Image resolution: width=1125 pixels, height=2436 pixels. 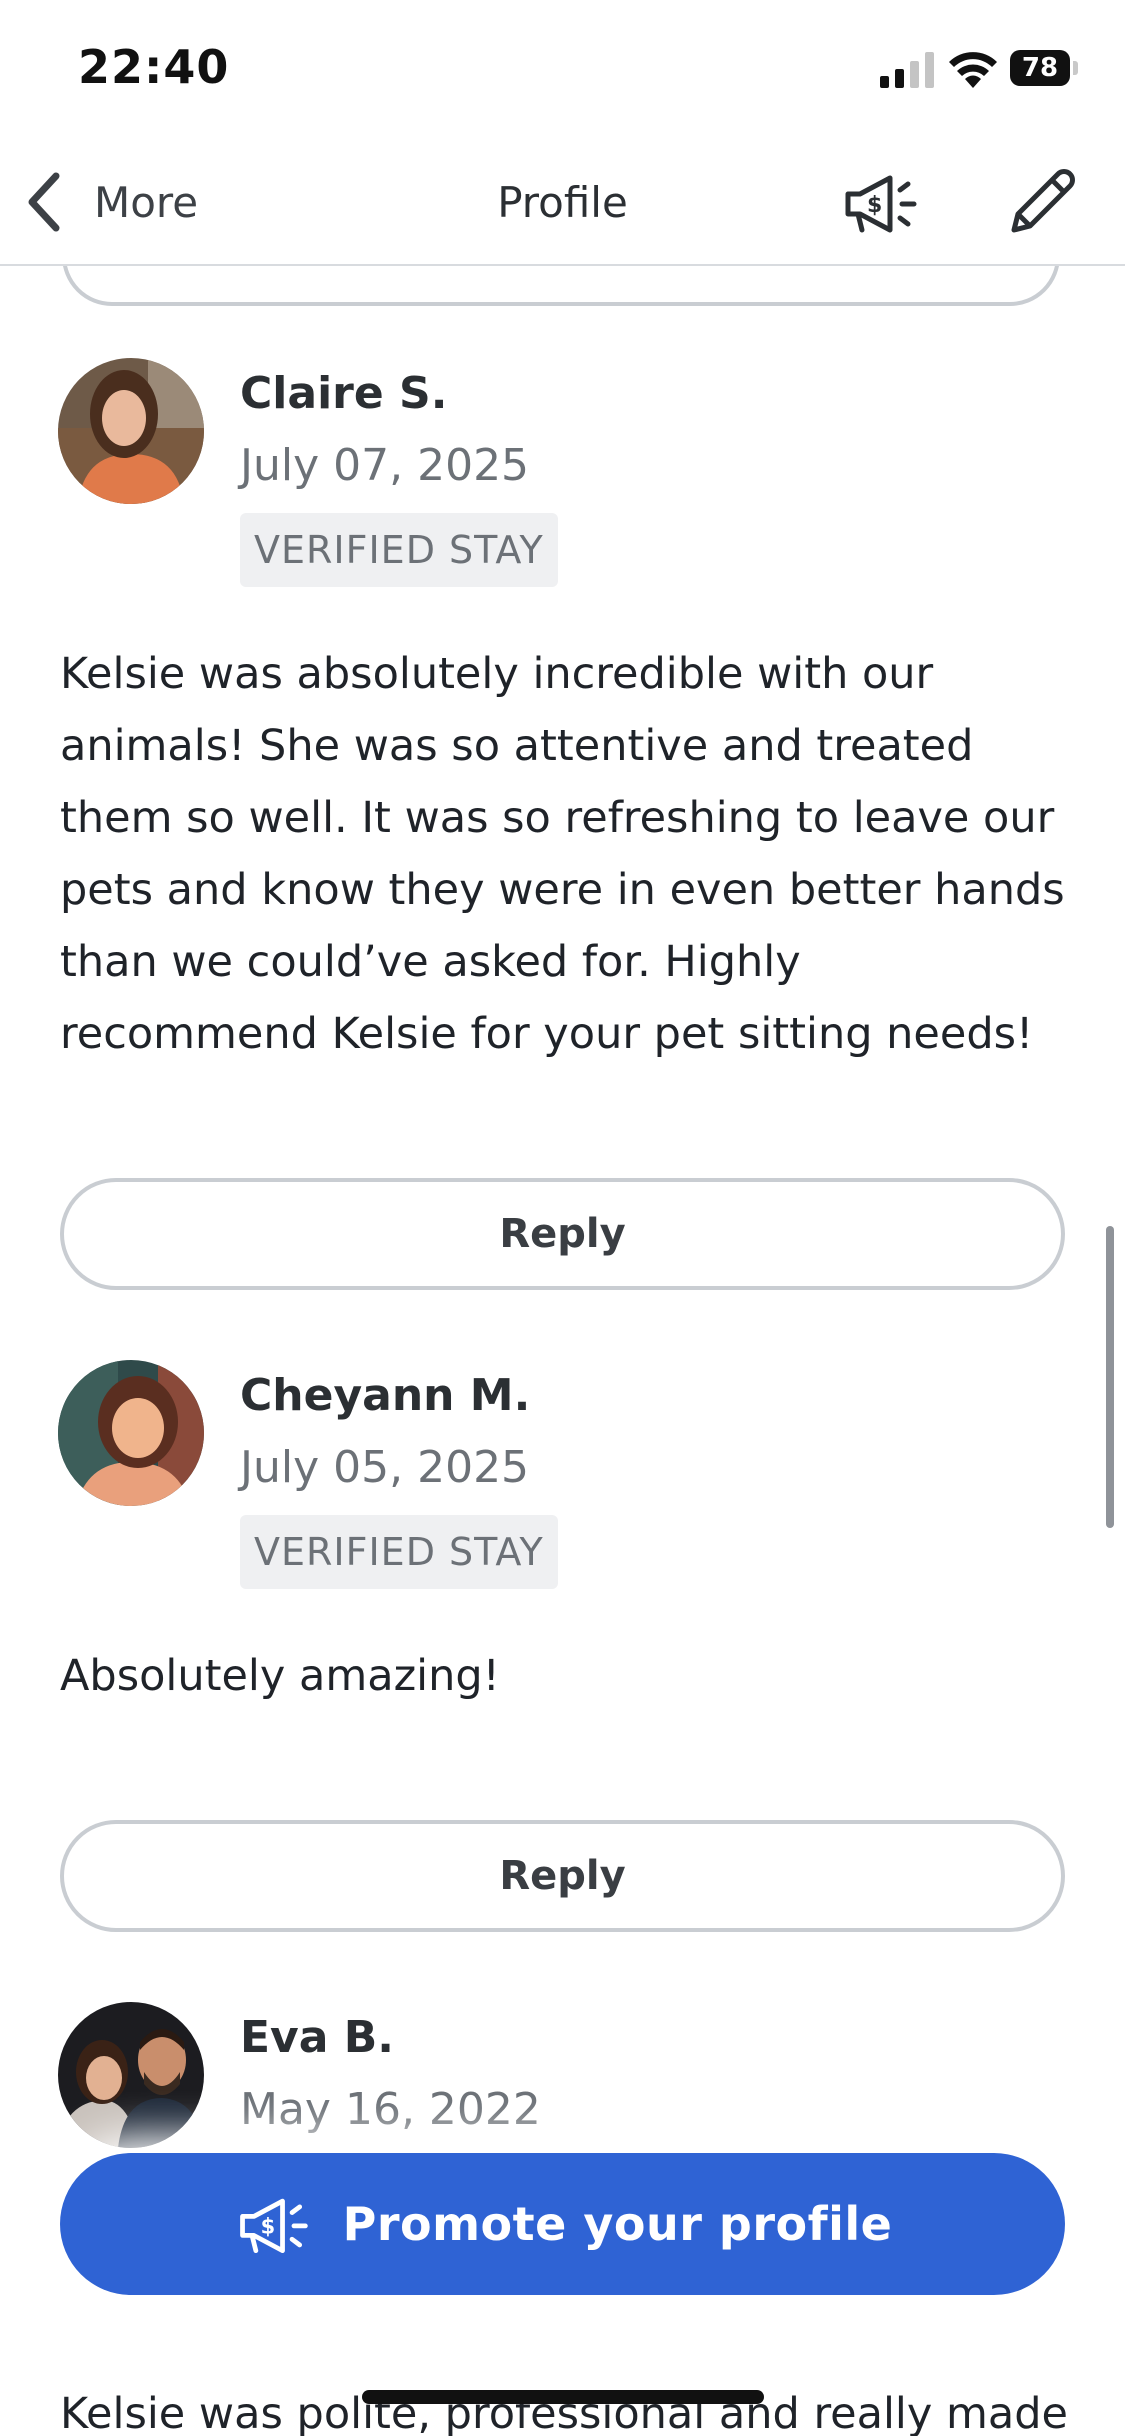 I want to click on promote-profile-label: Promote your profile, so click(x=617, y=2224).